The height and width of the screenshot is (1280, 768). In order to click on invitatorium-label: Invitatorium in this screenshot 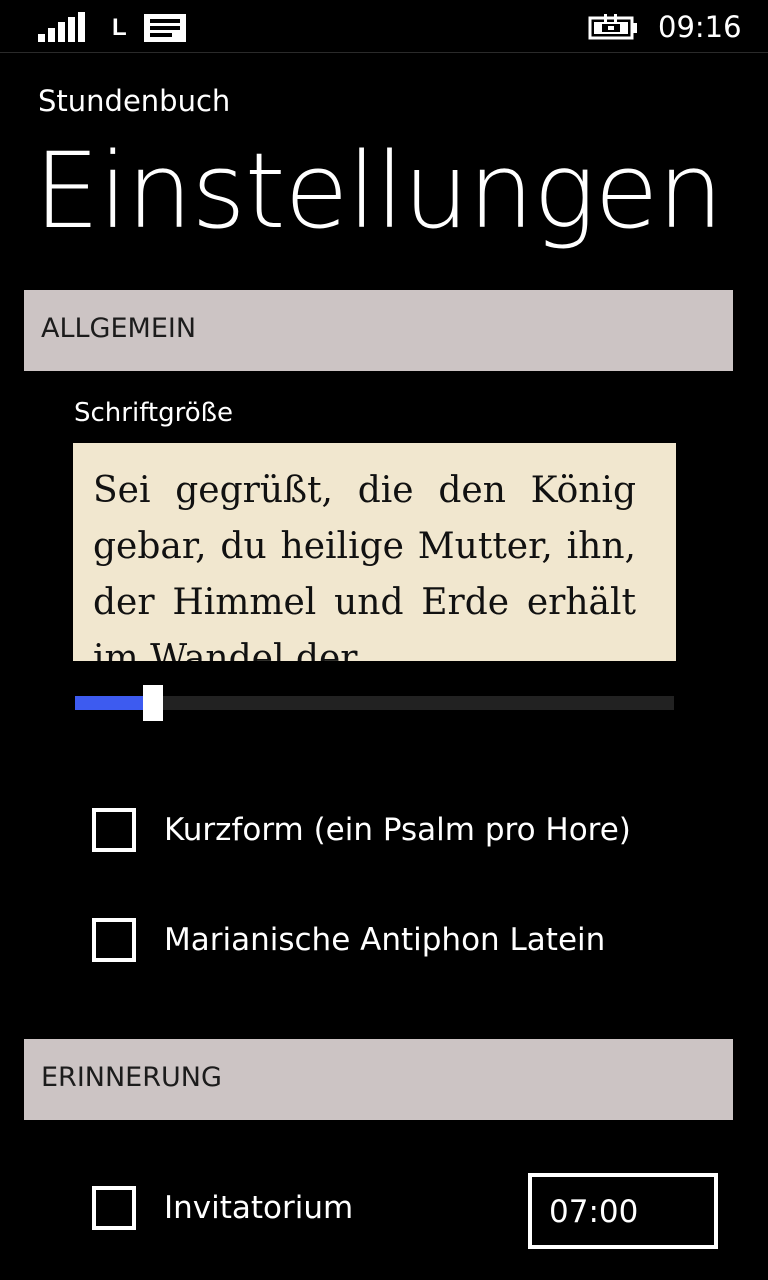, I will do `click(259, 1208)`.